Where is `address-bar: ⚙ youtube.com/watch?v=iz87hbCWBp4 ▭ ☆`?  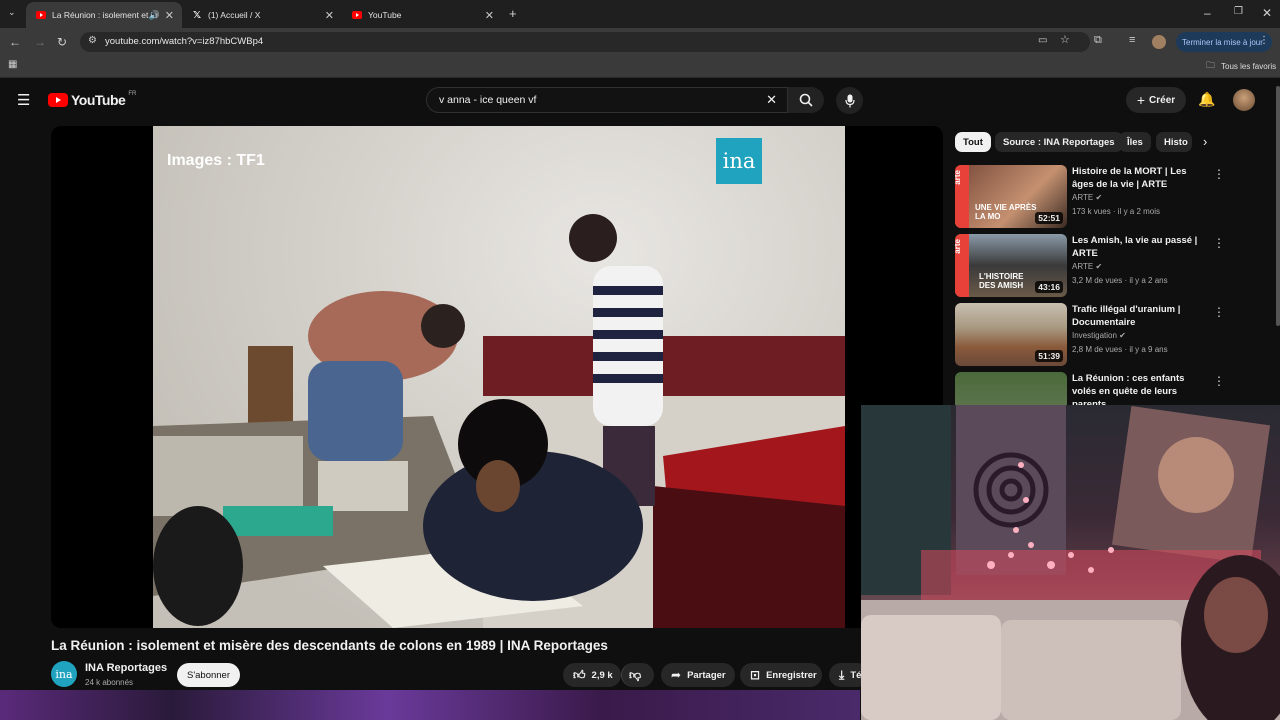
address-bar: ⚙ youtube.com/watch?v=iz87hbCWBp4 ▭ ☆ is located at coordinates (585, 42).